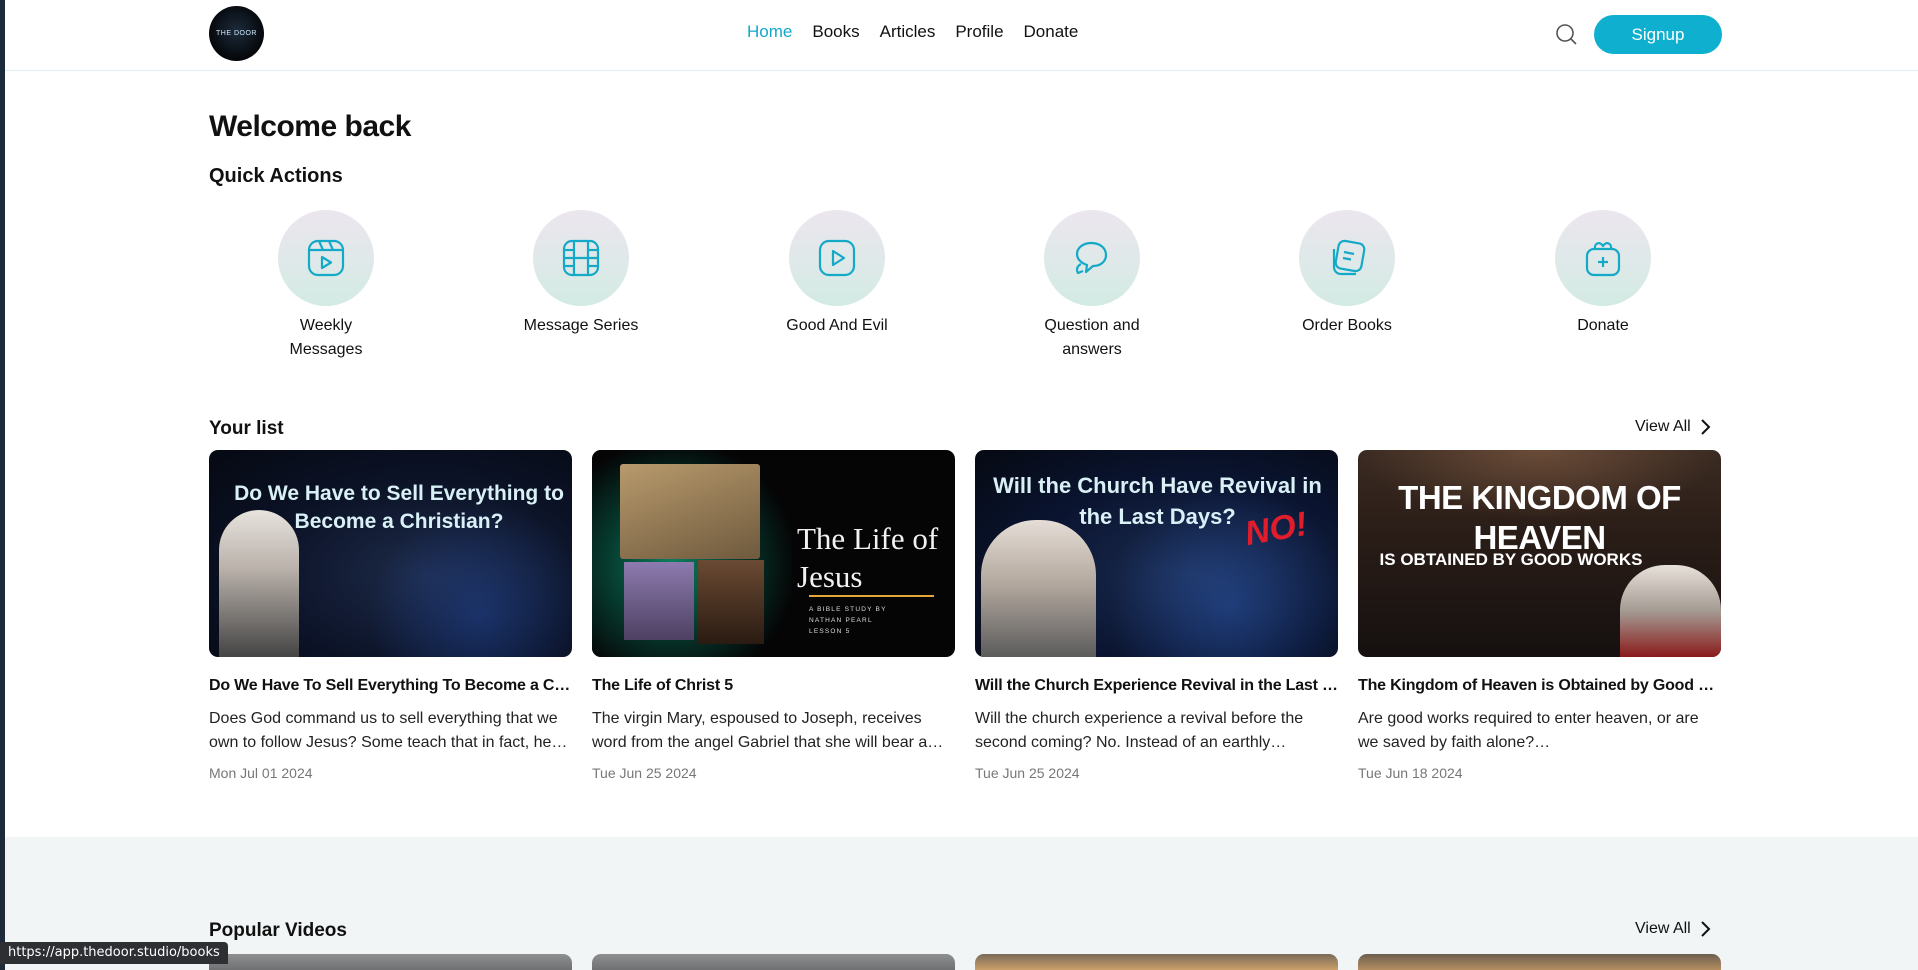 This screenshot has height=970, width=1918. Describe the element at coordinates (659, 601) in the screenshot. I see `thumbnail-painting-left` at that location.